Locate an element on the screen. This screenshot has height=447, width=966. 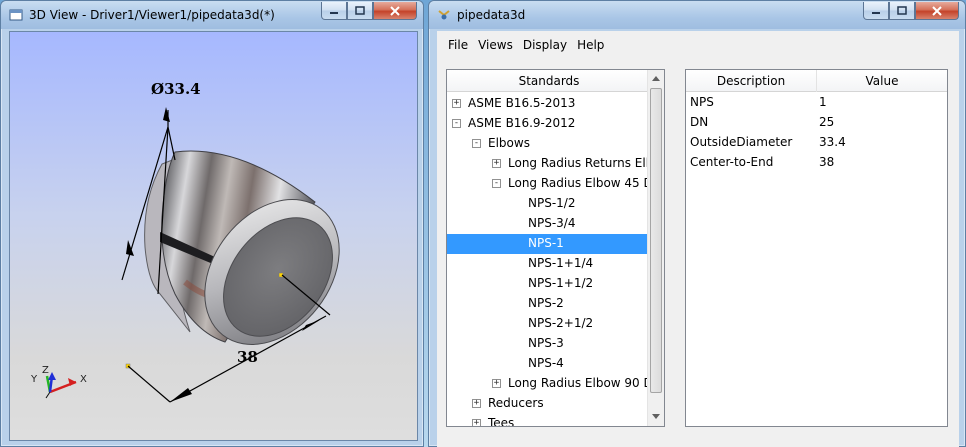
property-description: Center-to-End is located at coordinates (732, 162).